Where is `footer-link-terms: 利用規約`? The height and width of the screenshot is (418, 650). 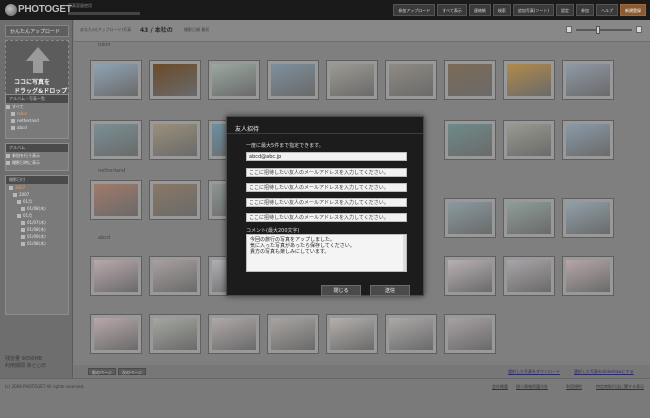 footer-link-terms: 利用規約 is located at coordinates (574, 387).